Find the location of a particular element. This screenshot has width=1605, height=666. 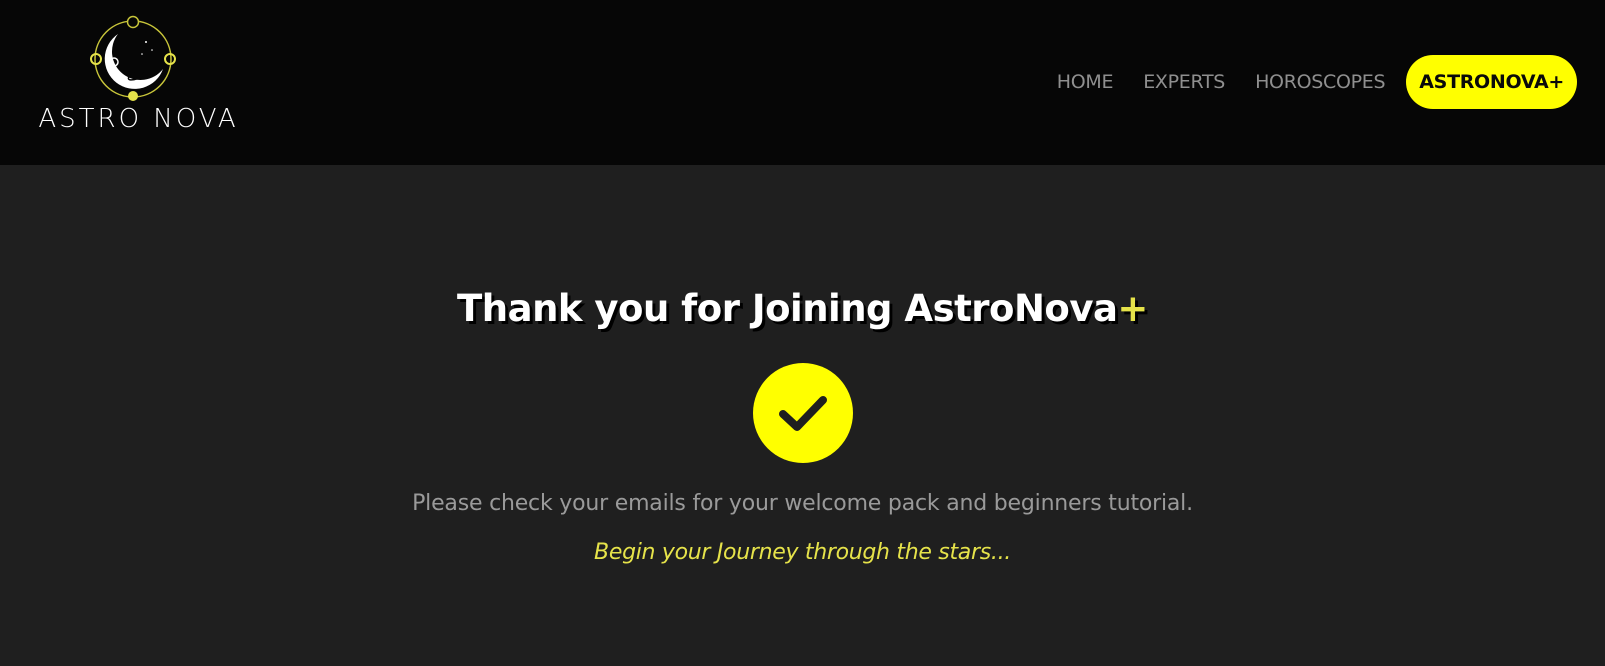

nav-home-link: HOME is located at coordinates (1085, 82).